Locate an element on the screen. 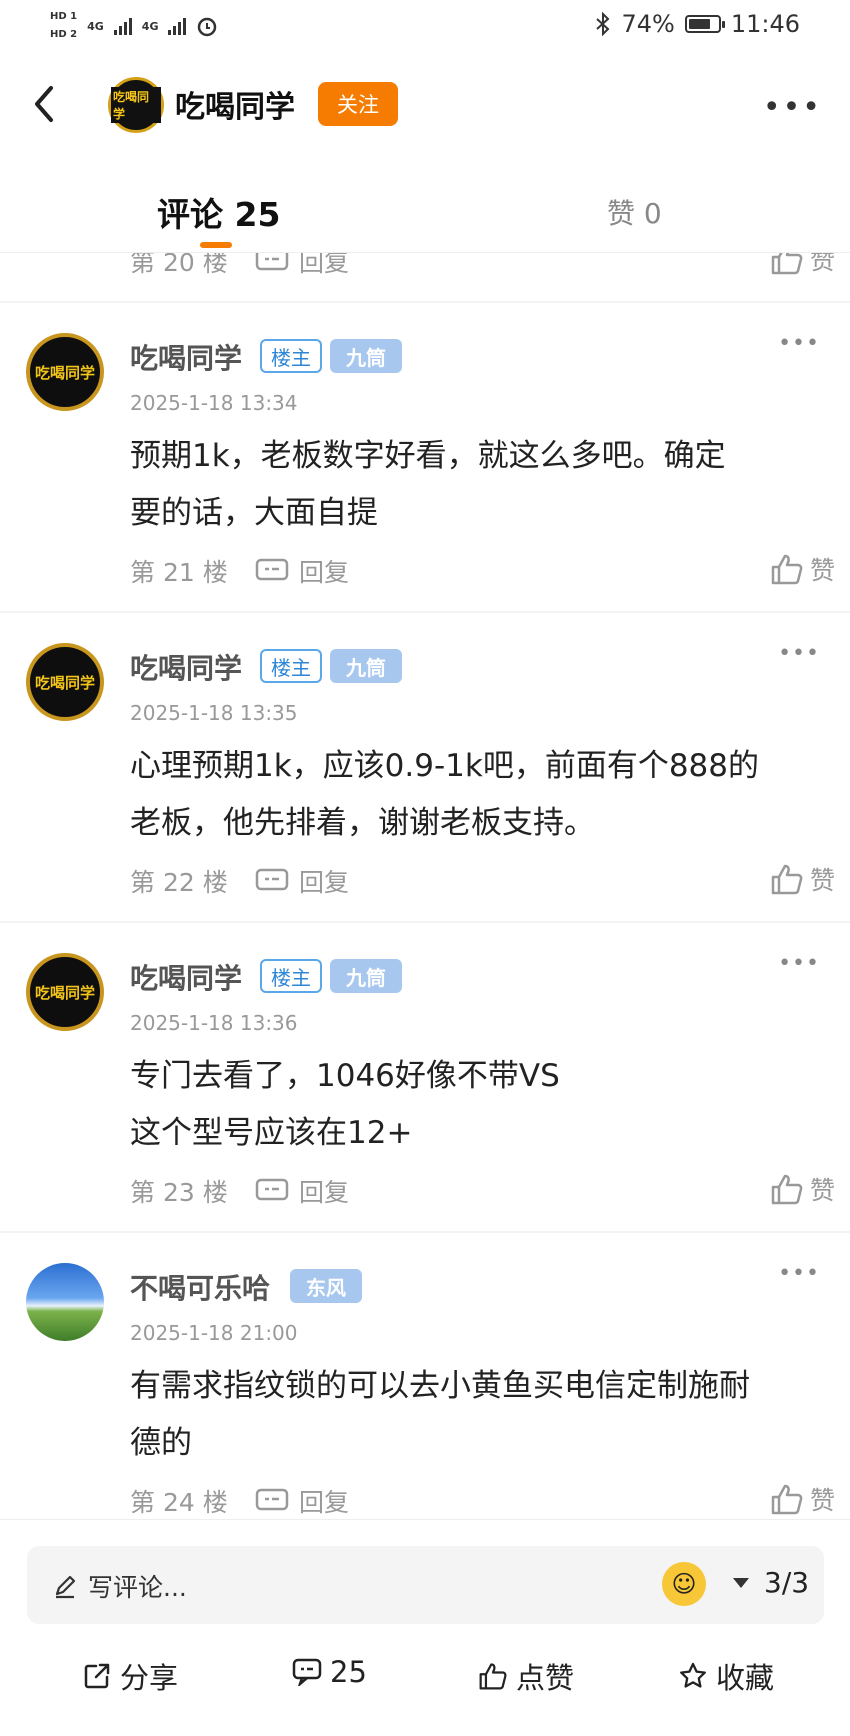 The height and width of the screenshot is (1736, 850). sim2-label: HD 2 is located at coordinates (64, 34).